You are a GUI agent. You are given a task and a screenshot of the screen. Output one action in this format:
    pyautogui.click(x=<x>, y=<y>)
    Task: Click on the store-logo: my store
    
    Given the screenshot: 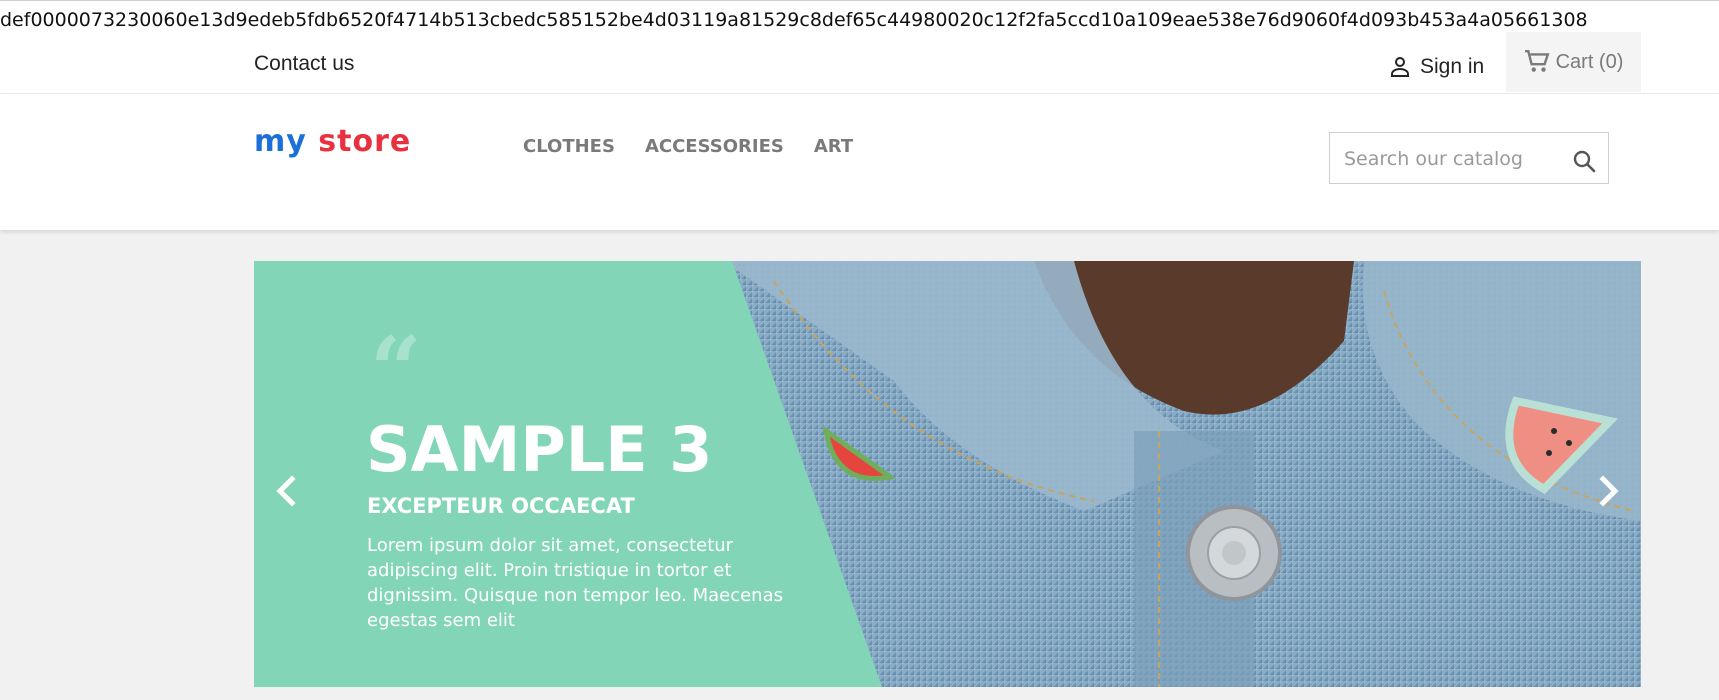 What is the action you would take?
    pyautogui.click(x=332, y=141)
    